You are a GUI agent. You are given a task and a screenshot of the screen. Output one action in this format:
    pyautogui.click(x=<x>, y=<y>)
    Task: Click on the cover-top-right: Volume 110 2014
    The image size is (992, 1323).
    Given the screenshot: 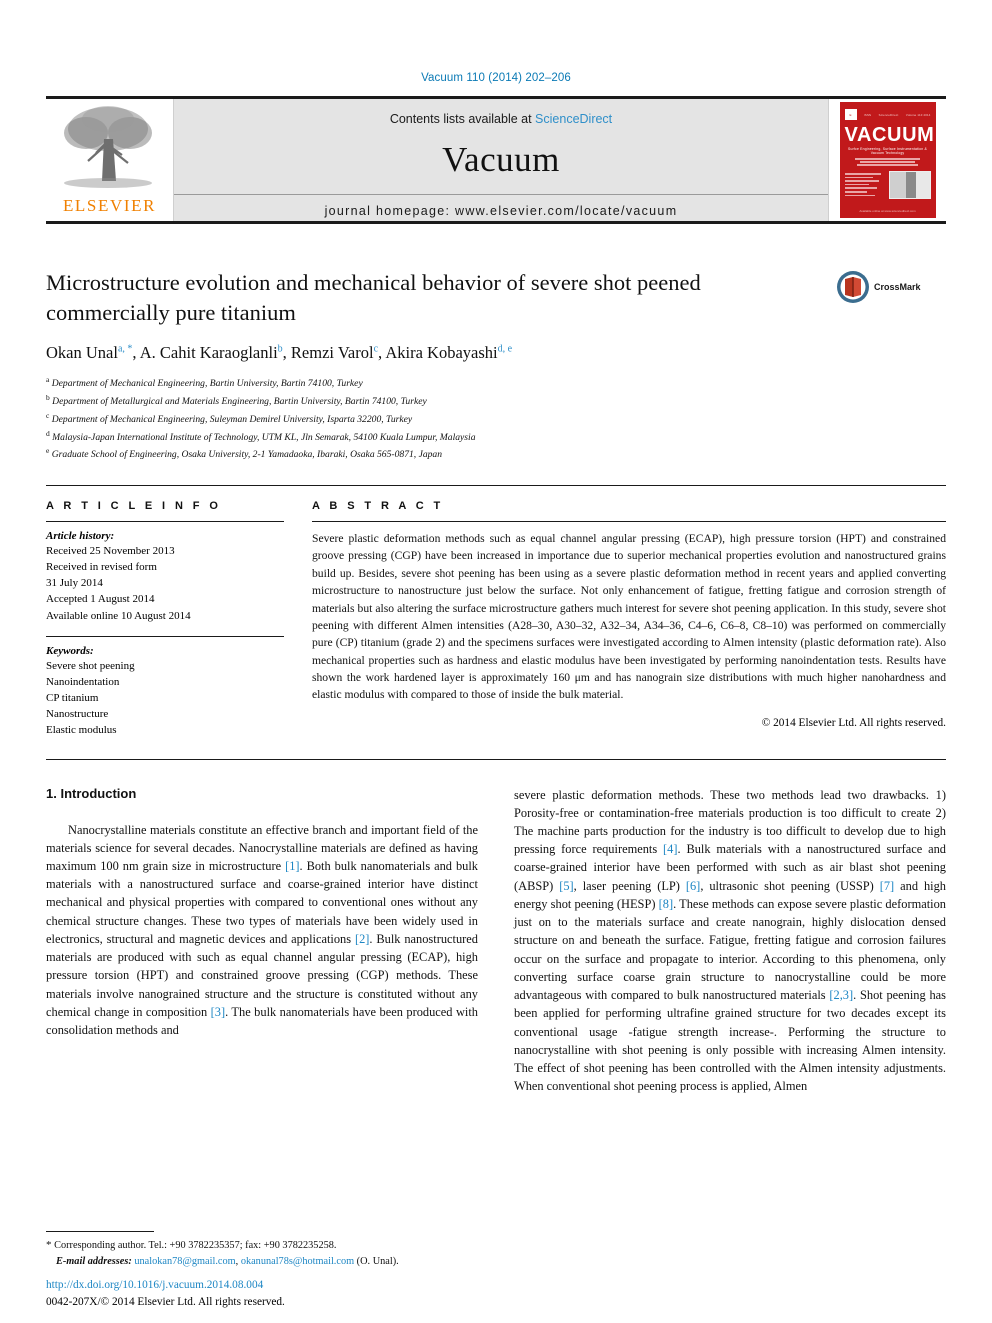 What is the action you would take?
    pyautogui.click(x=918, y=114)
    